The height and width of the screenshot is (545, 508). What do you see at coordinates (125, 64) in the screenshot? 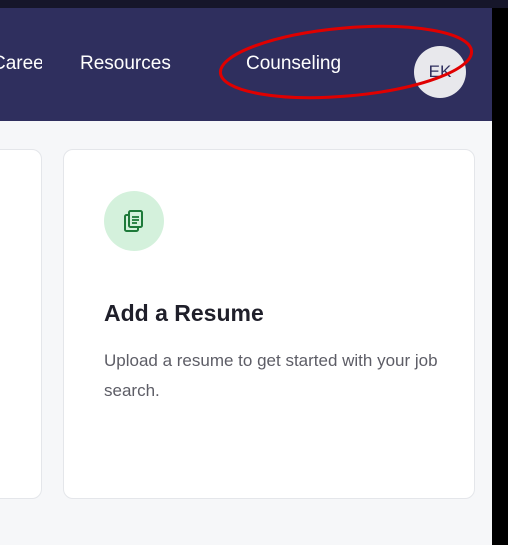
I see `nav-item-resources: Resources` at bounding box center [125, 64].